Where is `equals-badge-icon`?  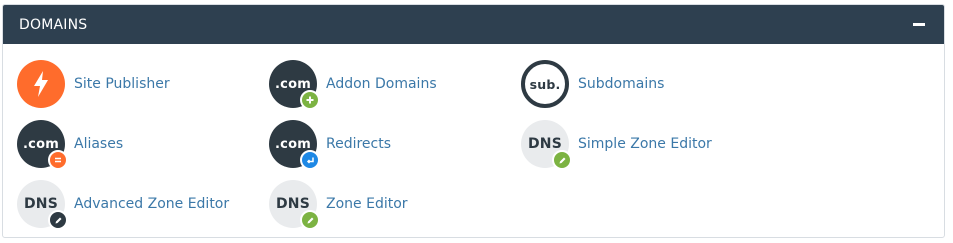 equals-badge-icon is located at coordinates (58, 160).